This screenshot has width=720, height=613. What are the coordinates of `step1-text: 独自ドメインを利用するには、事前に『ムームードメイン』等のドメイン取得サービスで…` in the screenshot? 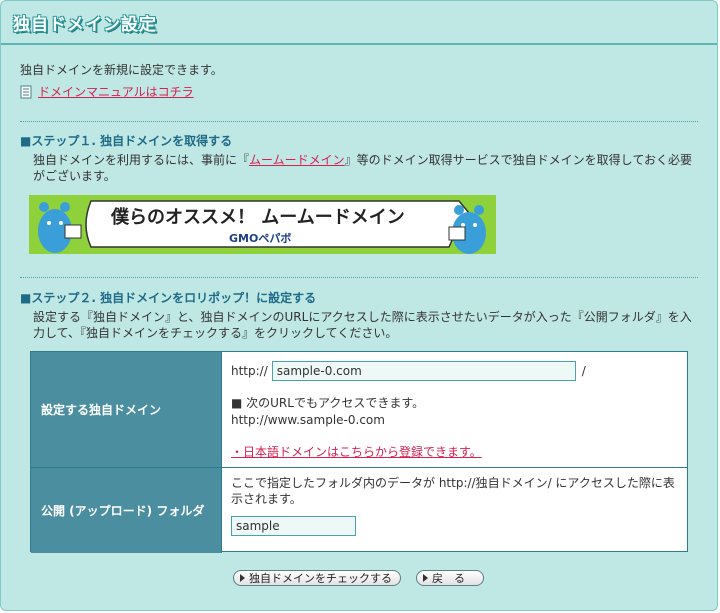 It's located at (367, 168).